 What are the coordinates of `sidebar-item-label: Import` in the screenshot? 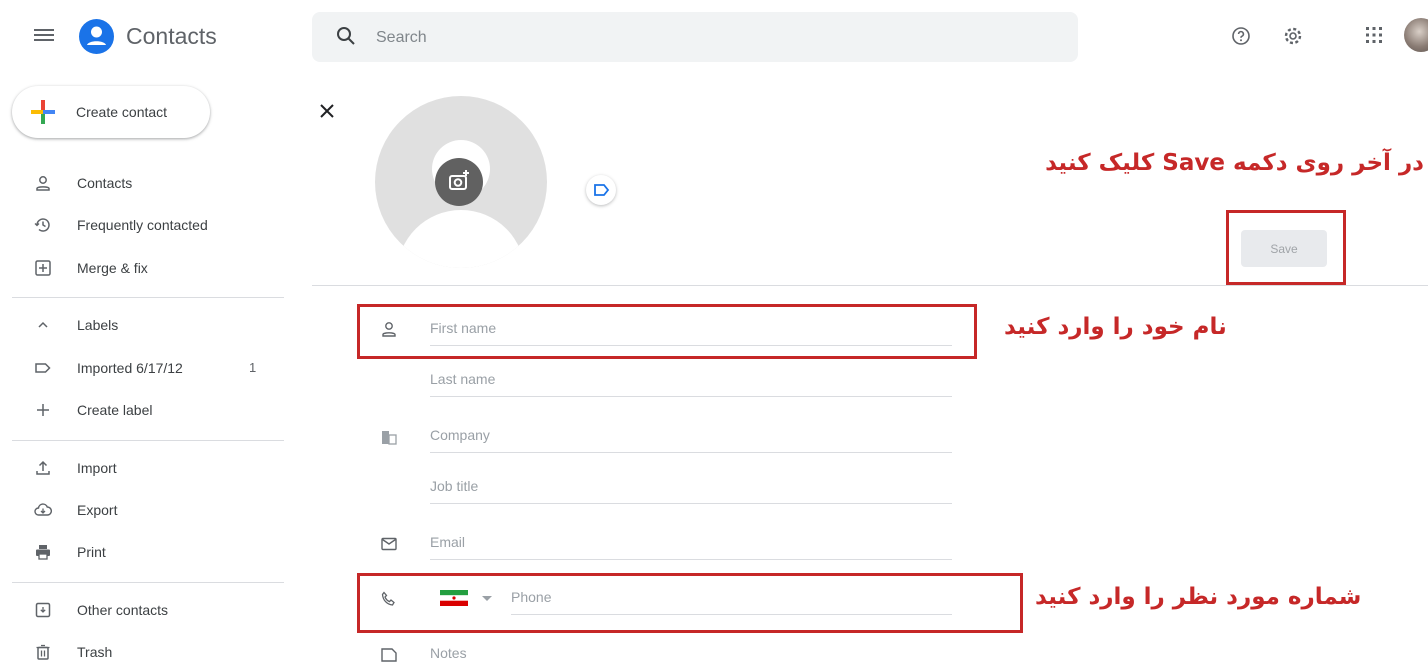 It's located at (97, 468).